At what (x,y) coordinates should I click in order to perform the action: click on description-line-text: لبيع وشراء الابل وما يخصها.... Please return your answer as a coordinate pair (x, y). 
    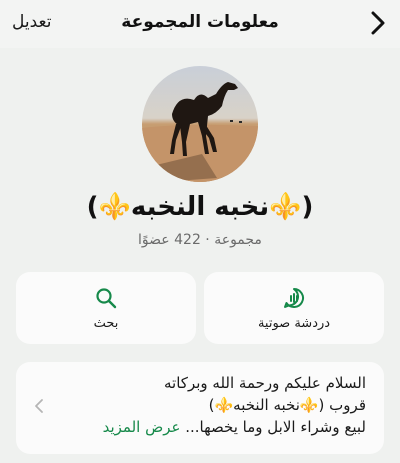
    Looking at the image, I should click on (275, 427).